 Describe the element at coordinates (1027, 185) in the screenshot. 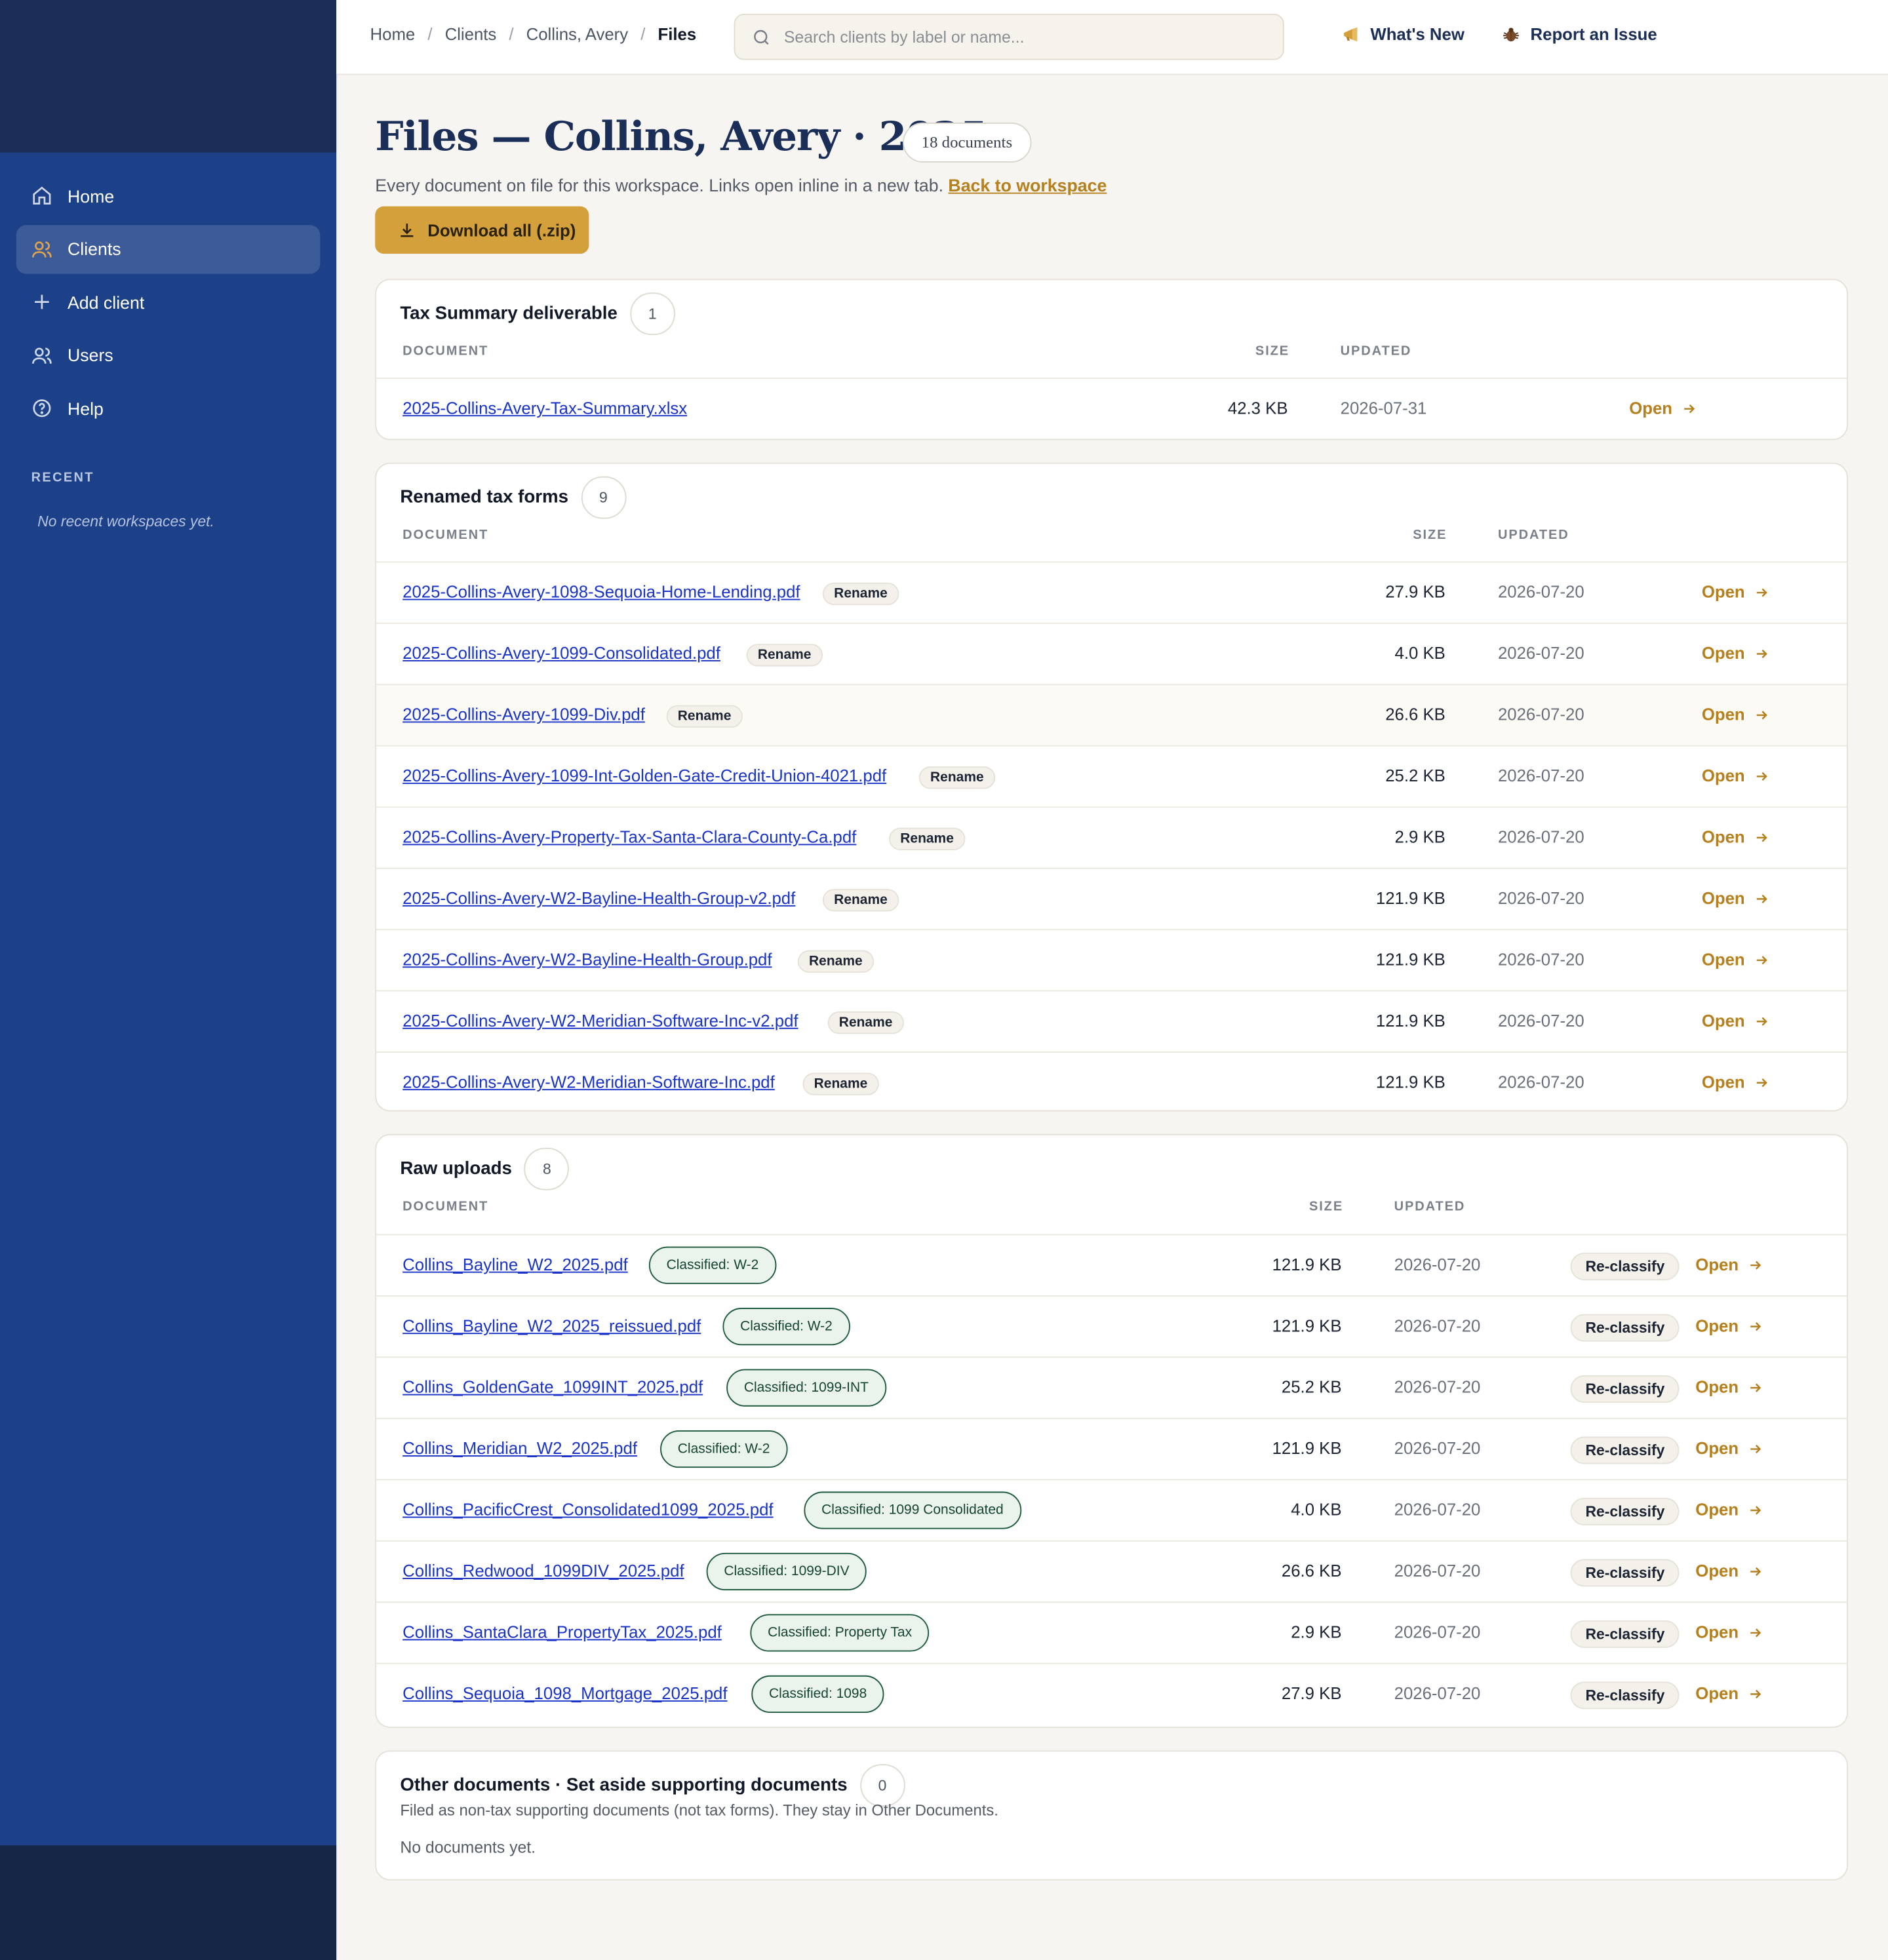

I see `back-to-workspace-link: Back to workspace` at that location.